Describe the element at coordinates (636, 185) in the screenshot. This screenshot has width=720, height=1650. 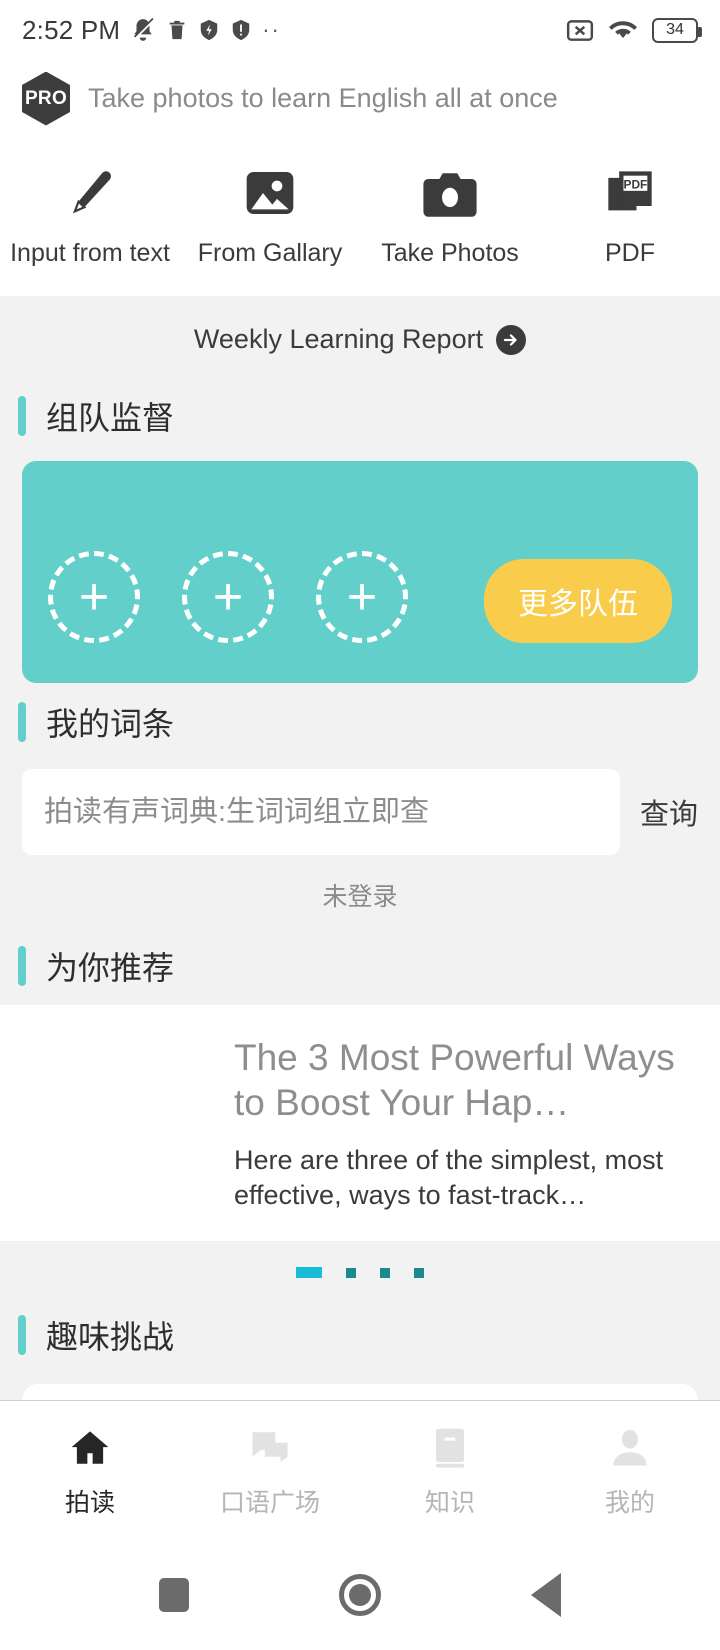
I see `svg-text: PDF` at that location.